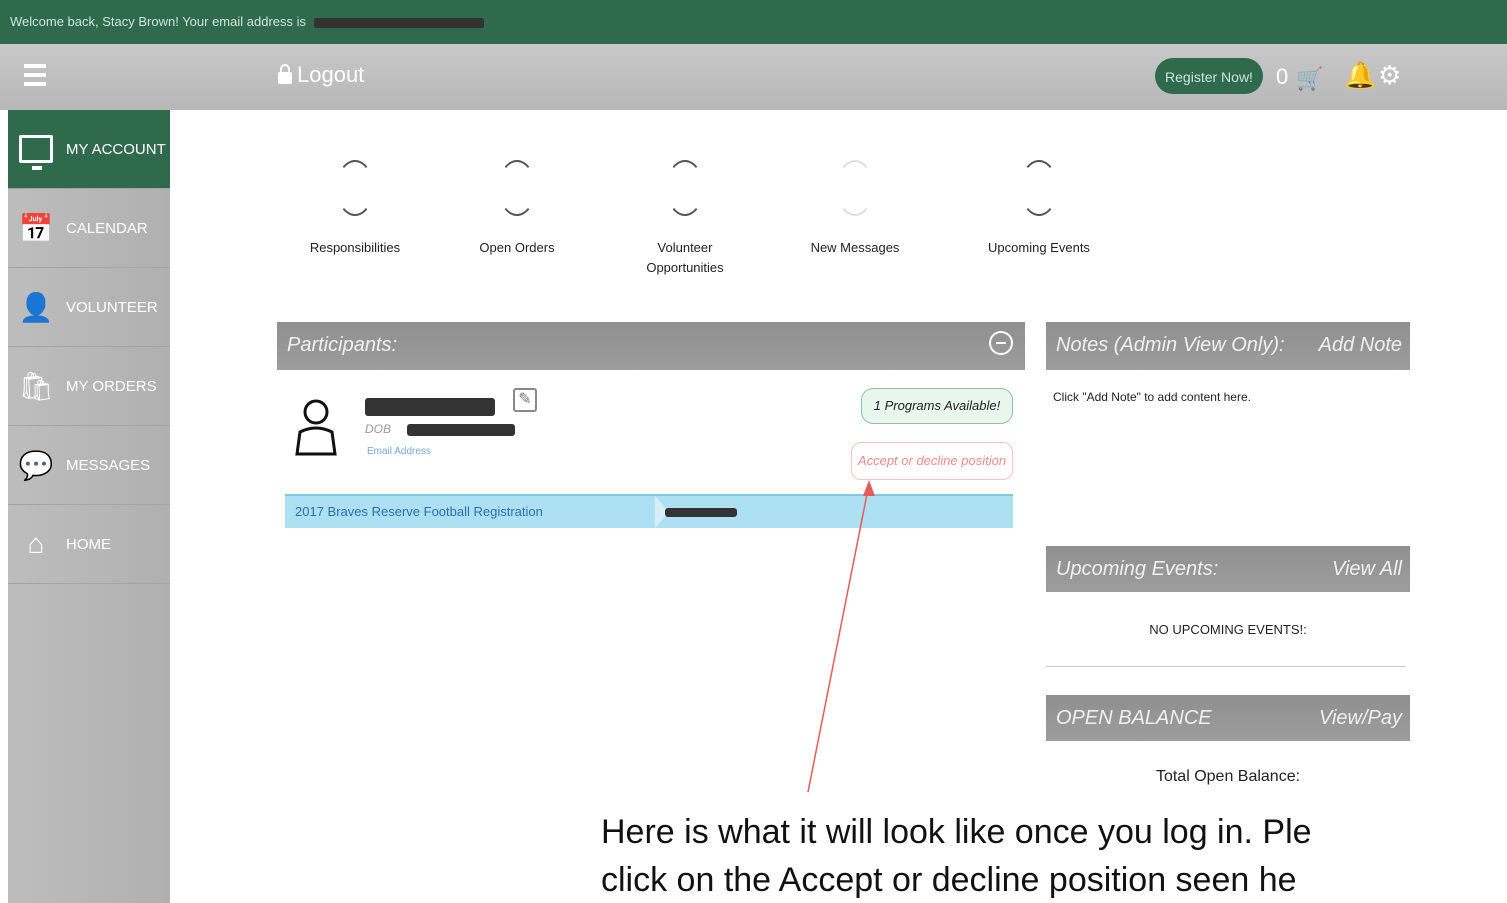  I want to click on sidebar-item-my-account: MY ACCOUNT, so click(89, 149).